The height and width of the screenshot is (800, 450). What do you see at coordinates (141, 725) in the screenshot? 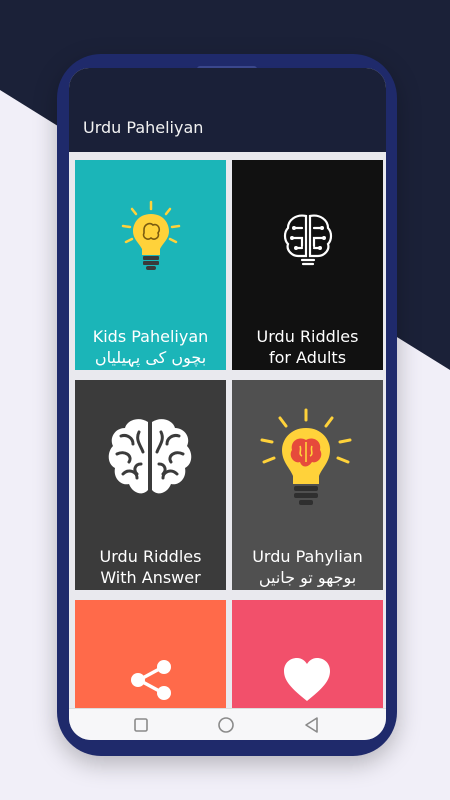
I see `square-icon` at bounding box center [141, 725].